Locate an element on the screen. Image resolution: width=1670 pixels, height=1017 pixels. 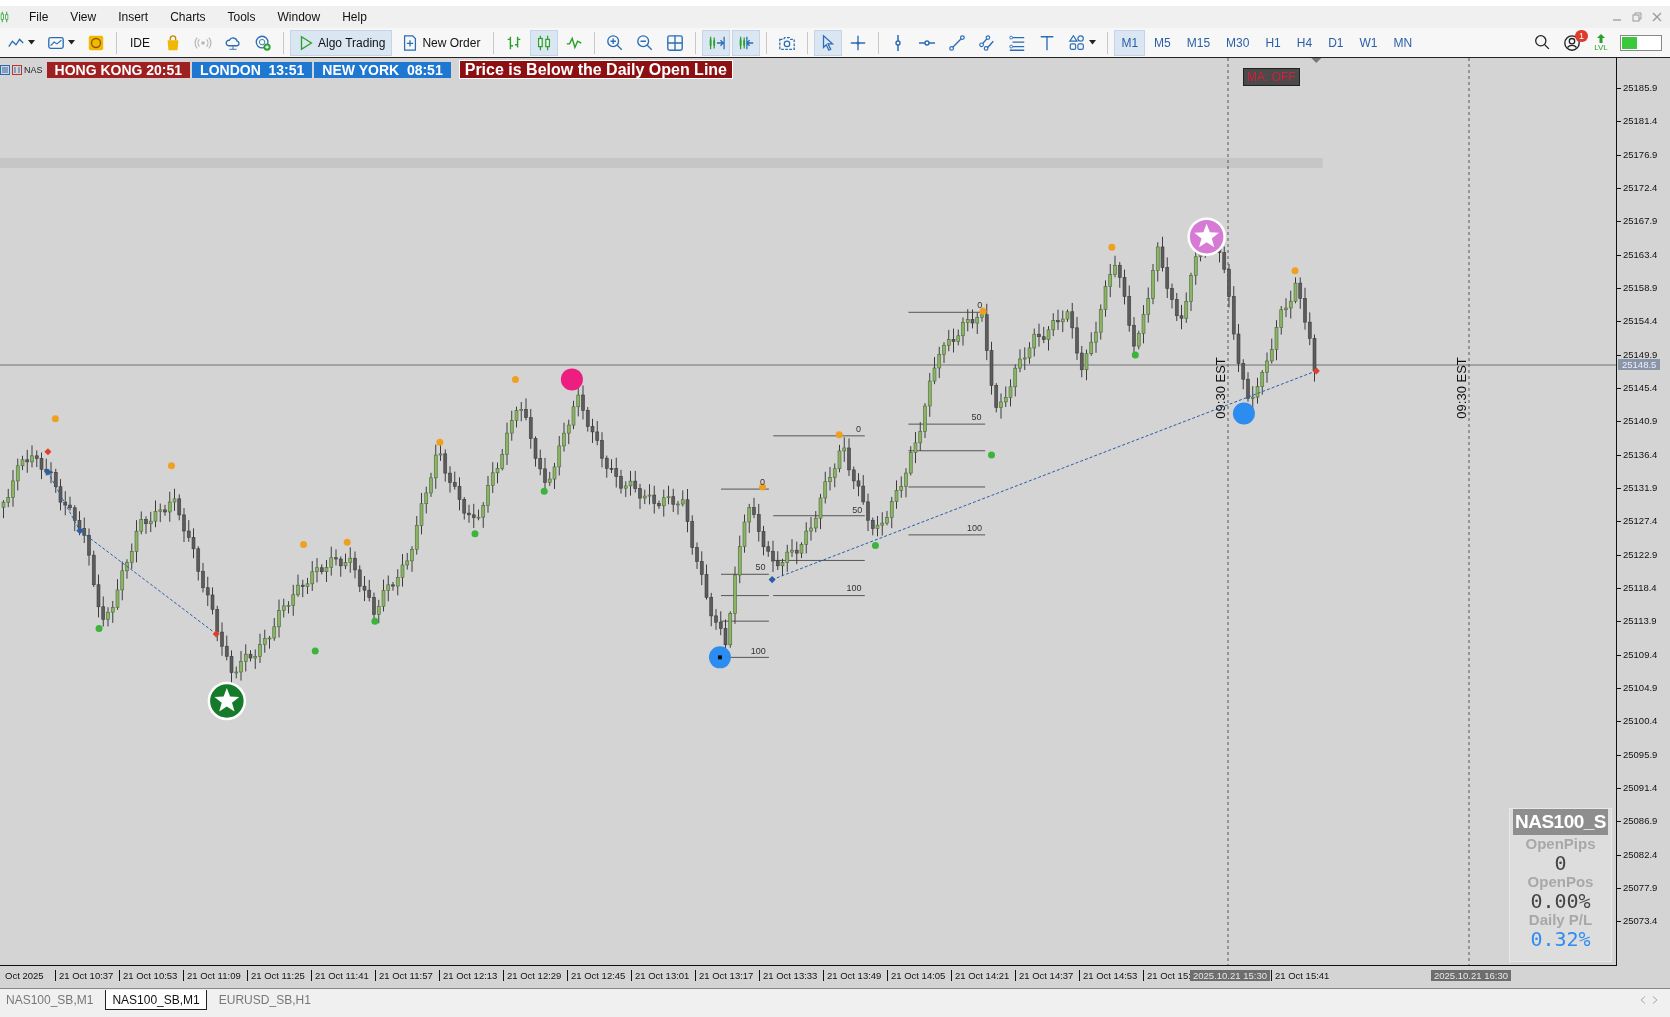
timeframe-button: M30 is located at coordinates (1238, 42).